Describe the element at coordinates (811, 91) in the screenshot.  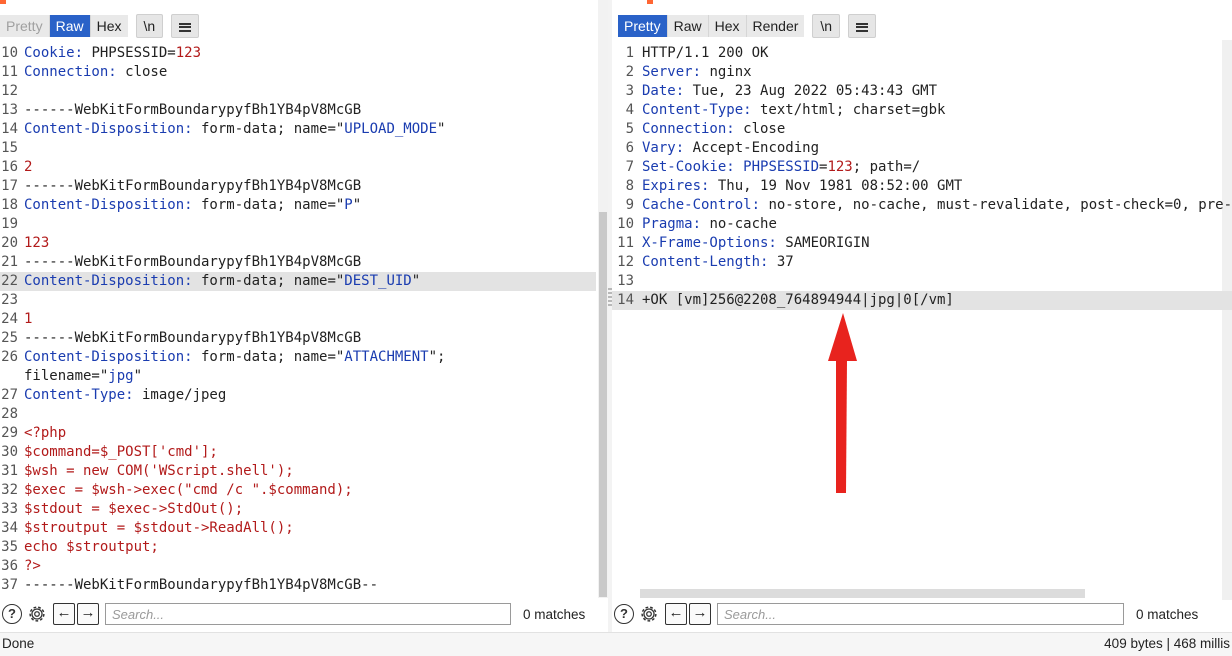
I see `header-value: Tue, 23 Aug 2022 05:43:43 GMT` at that location.